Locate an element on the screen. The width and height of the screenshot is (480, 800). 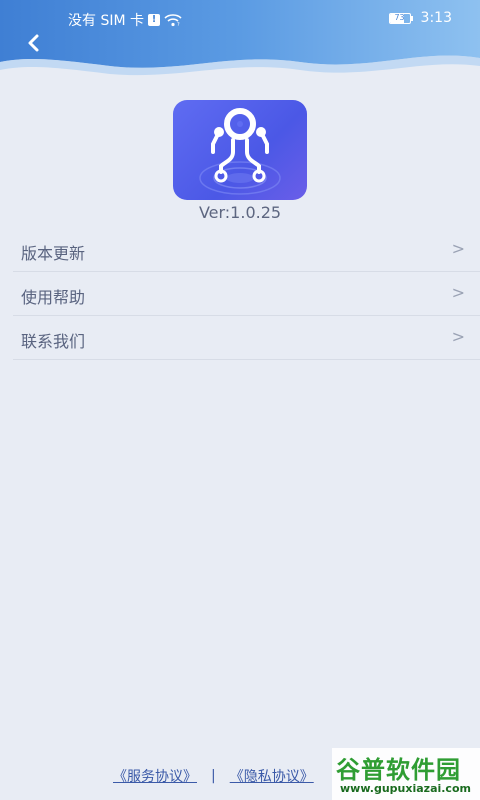
status-right: 73 3:13 is located at coordinates (420, 18).